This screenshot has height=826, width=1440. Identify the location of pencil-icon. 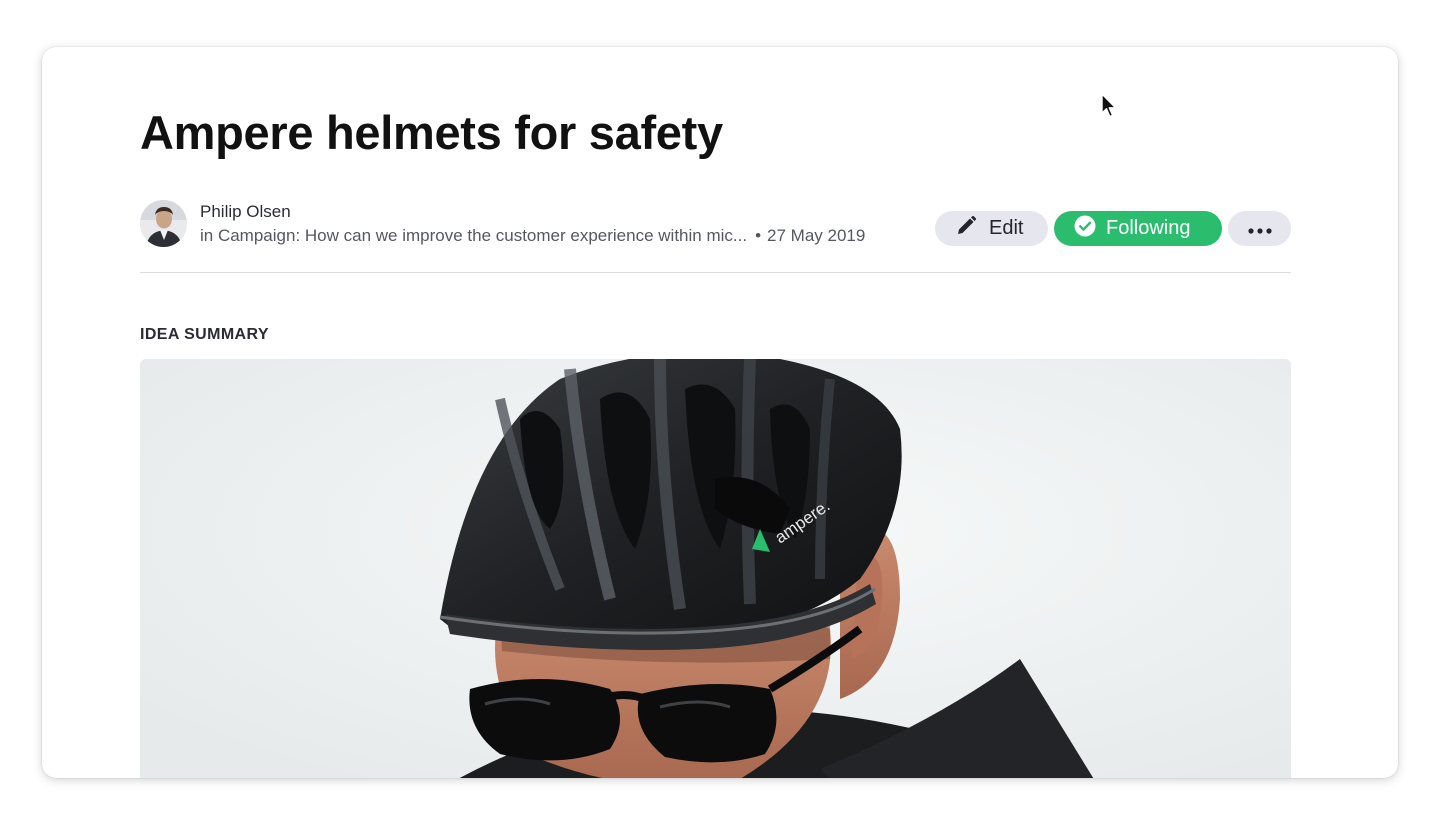
(966, 229).